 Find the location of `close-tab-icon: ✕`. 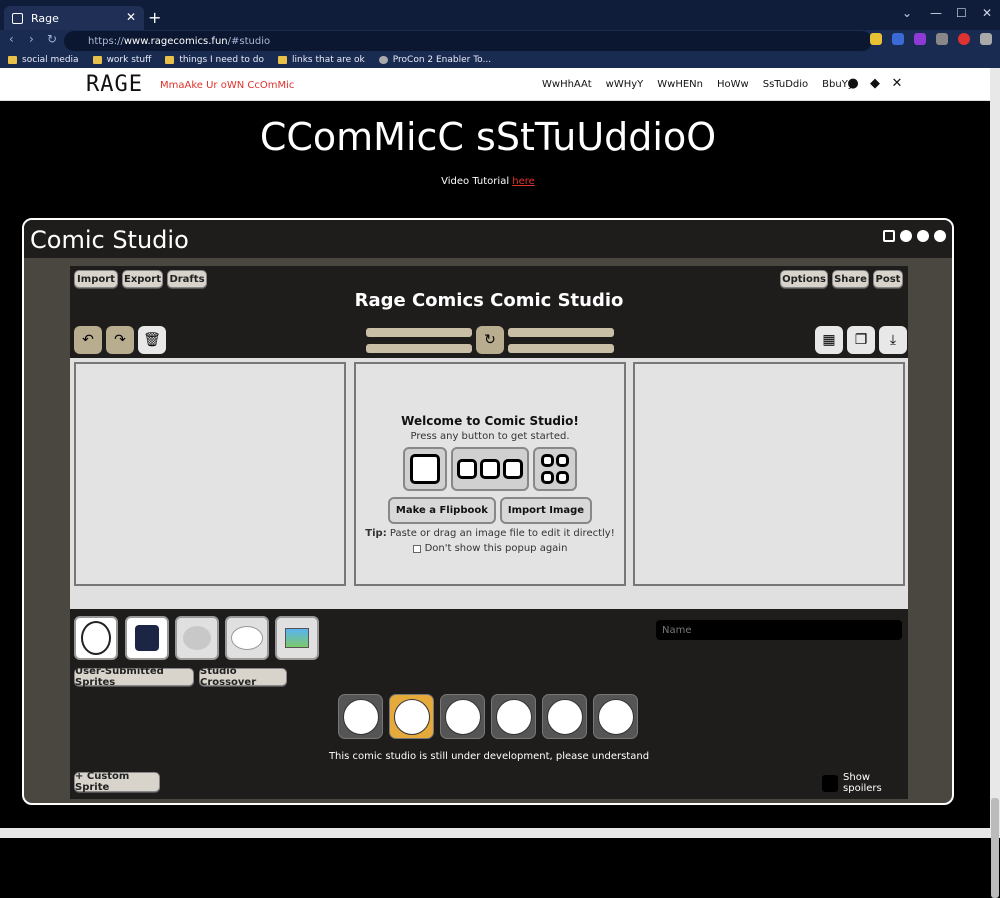

close-tab-icon: ✕ is located at coordinates (131, 17).